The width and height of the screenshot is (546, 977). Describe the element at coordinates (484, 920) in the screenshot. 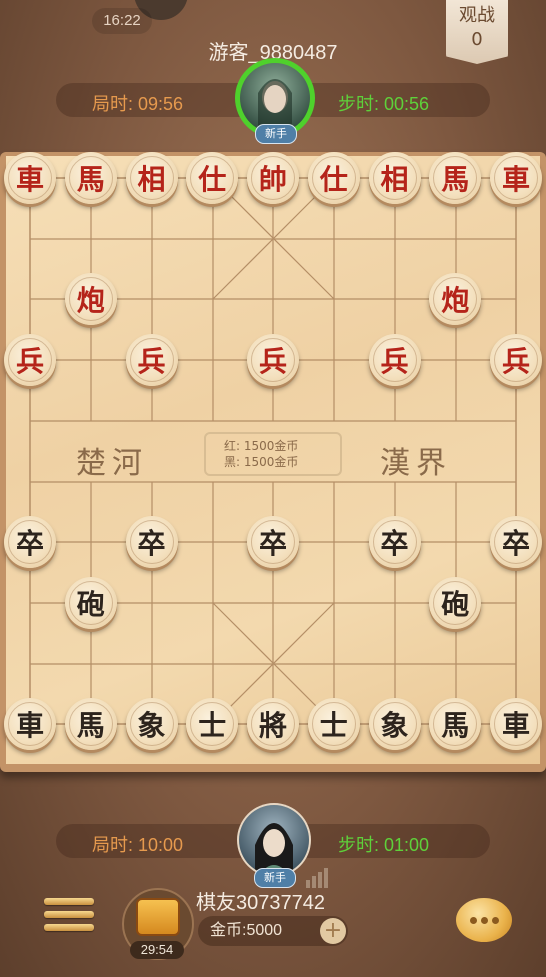

I see `chat-button` at that location.